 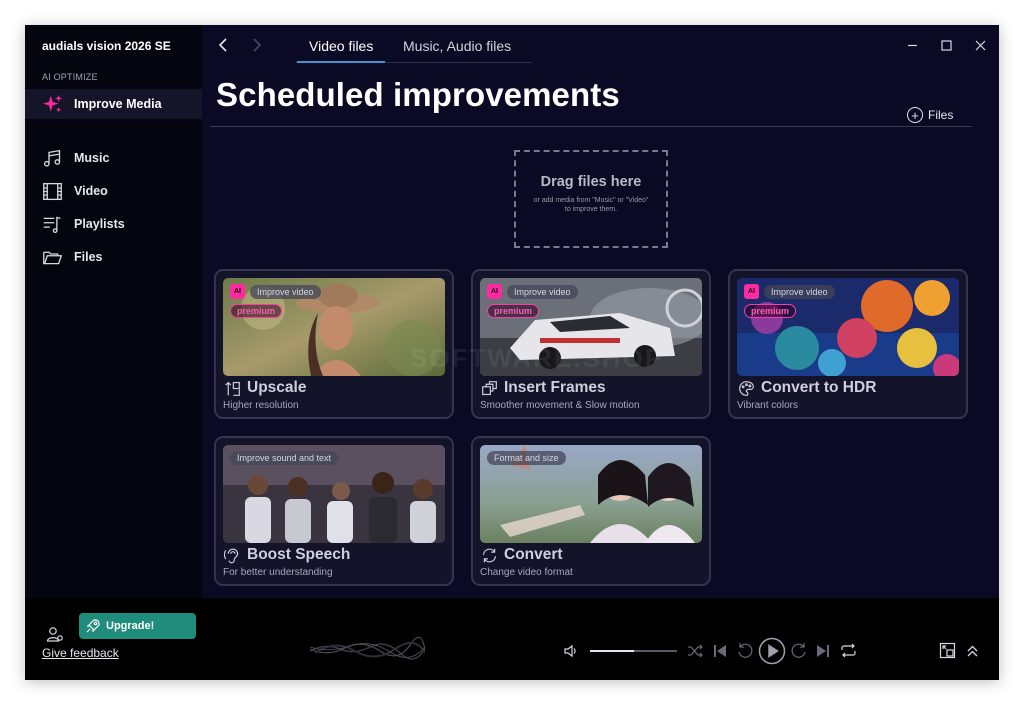 I want to click on maximize-icon, so click(x=946, y=45).